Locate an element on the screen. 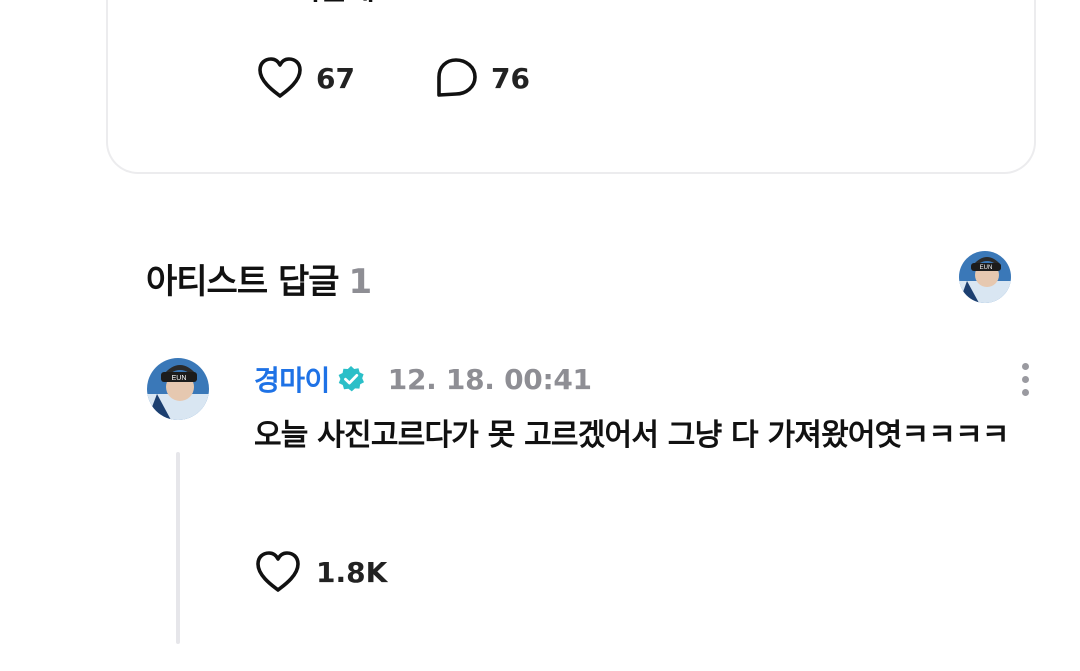 The image size is (1080, 671). reply-like-count: 1.8K is located at coordinates (352, 572).